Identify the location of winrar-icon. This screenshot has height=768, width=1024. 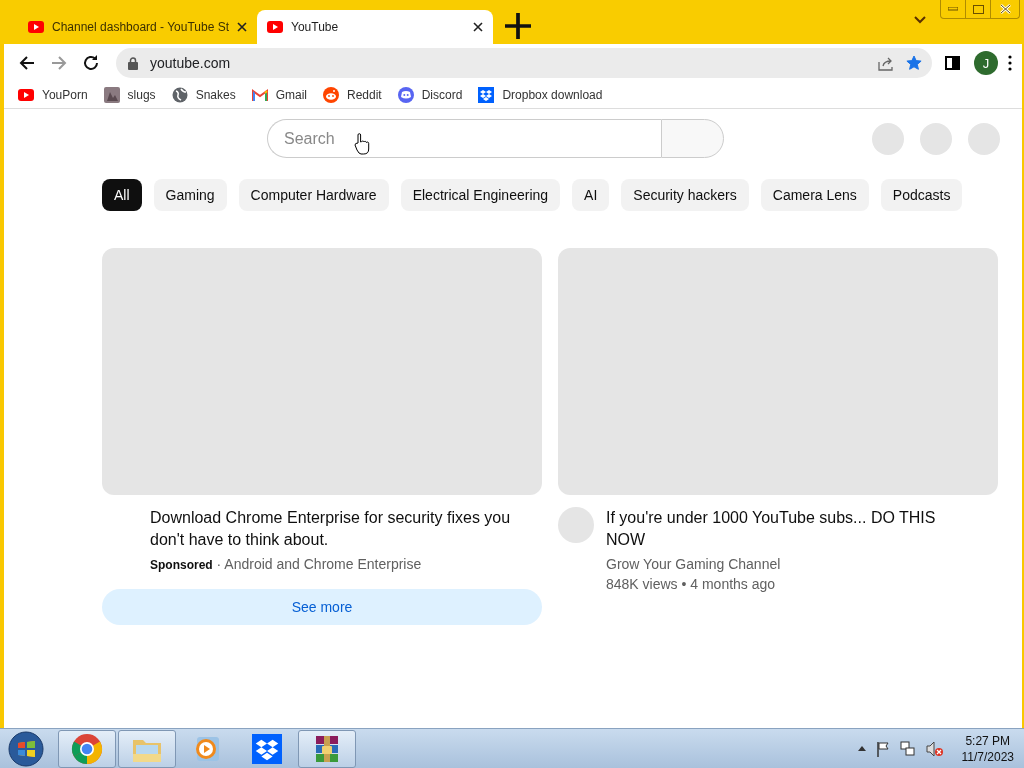
(327, 748).